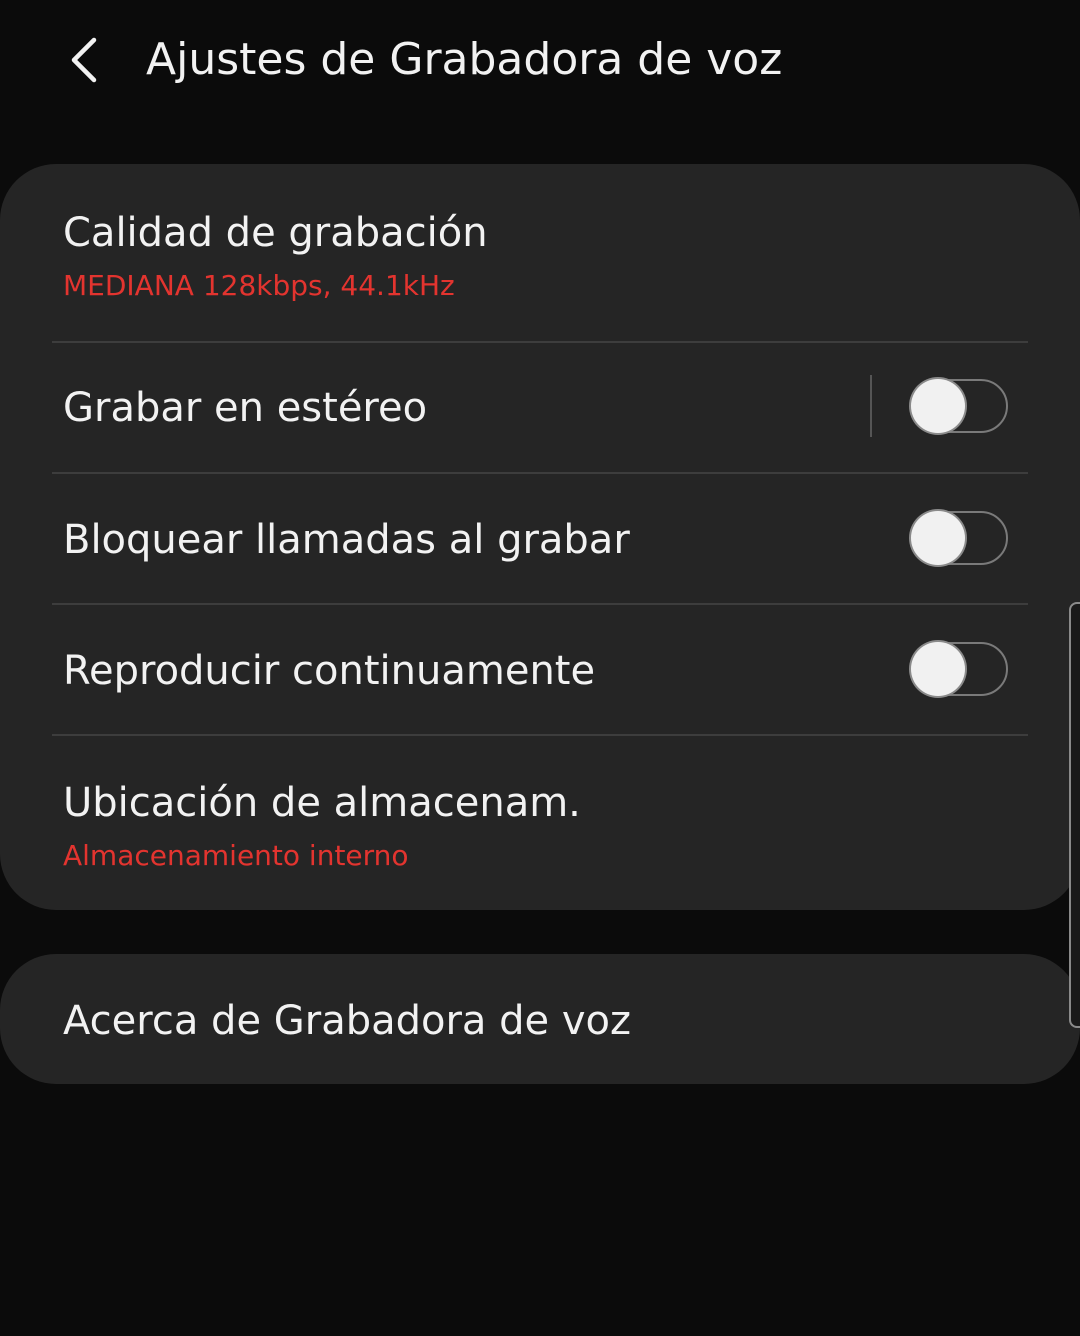 This screenshot has height=1336, width=1080. I want to click on stereo-toggle, so click(959, 406).